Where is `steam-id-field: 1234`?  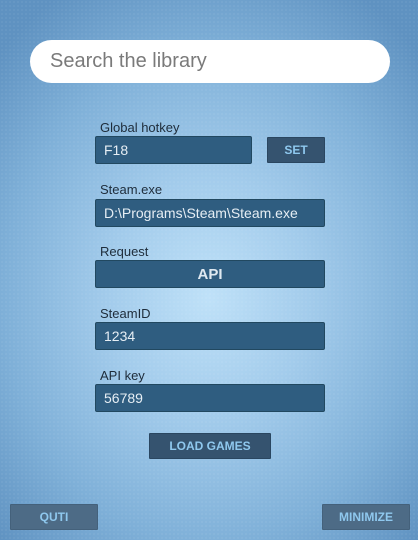
steam-id-field: 1234 is located at coordinates (210, 336).